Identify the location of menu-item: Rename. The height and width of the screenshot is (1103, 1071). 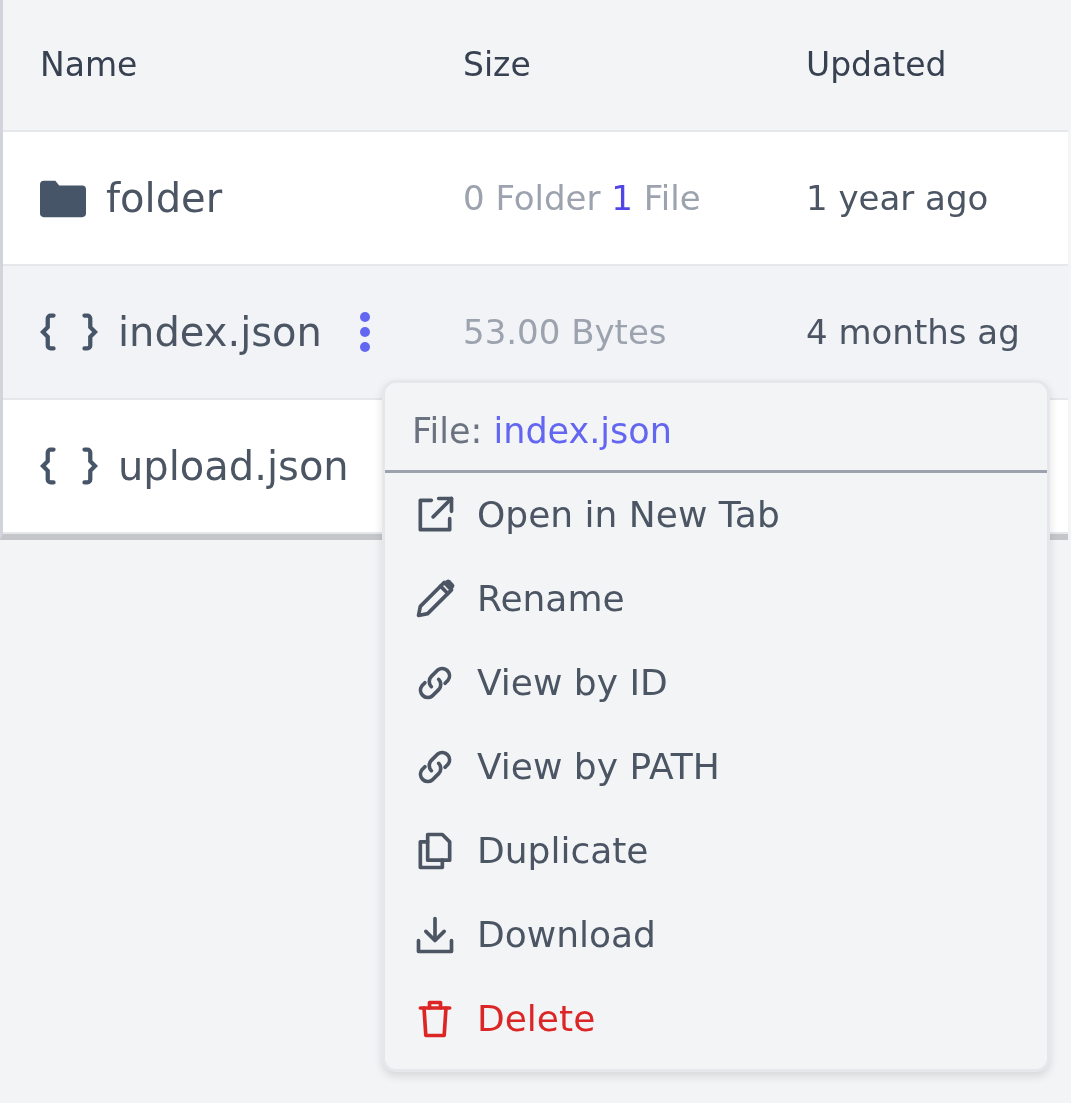
(716, 598).